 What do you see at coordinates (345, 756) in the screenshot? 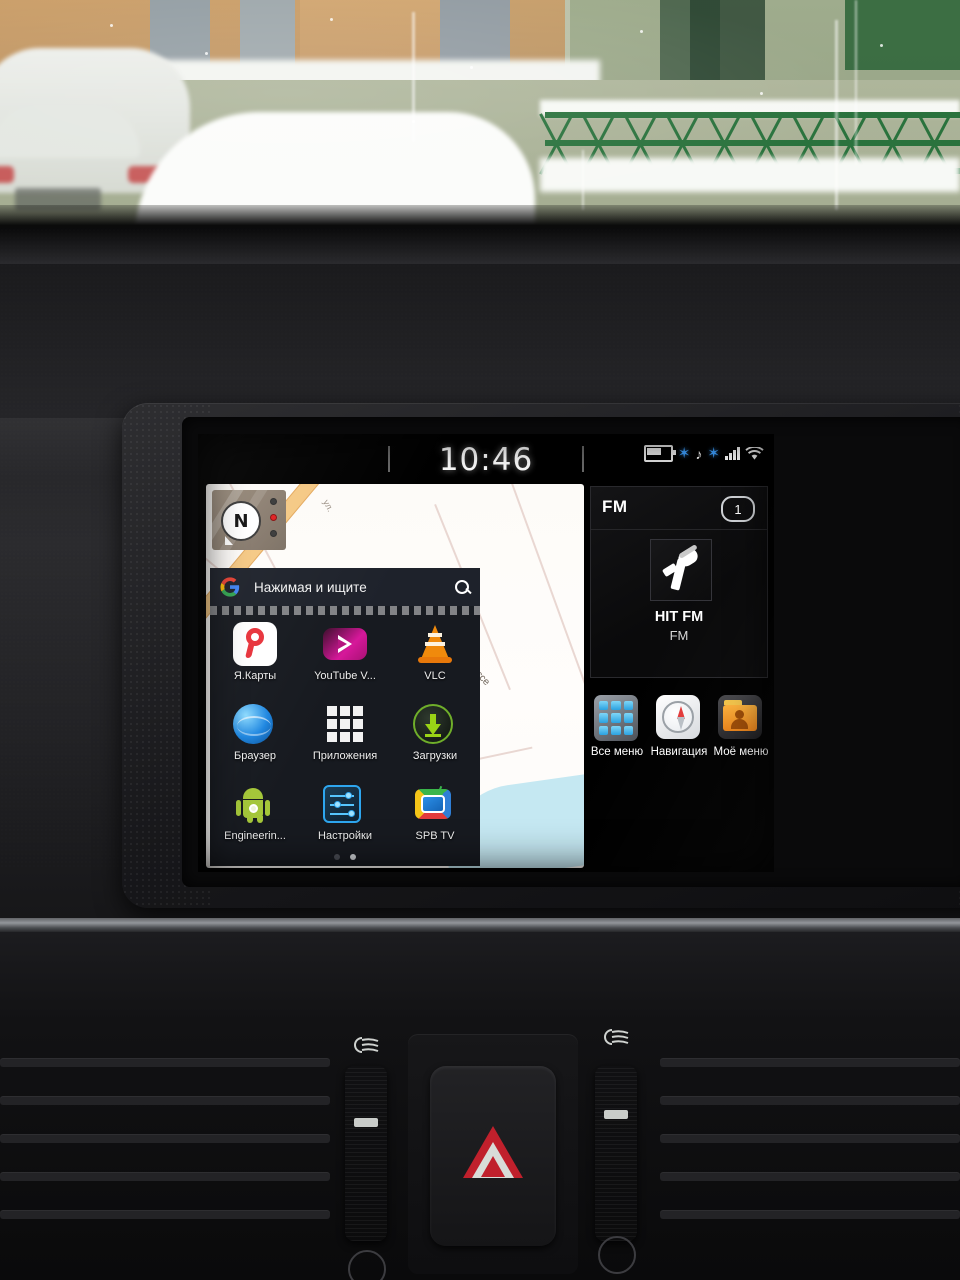
I see `app-label: Приложения` at bounding box center [345, 756].